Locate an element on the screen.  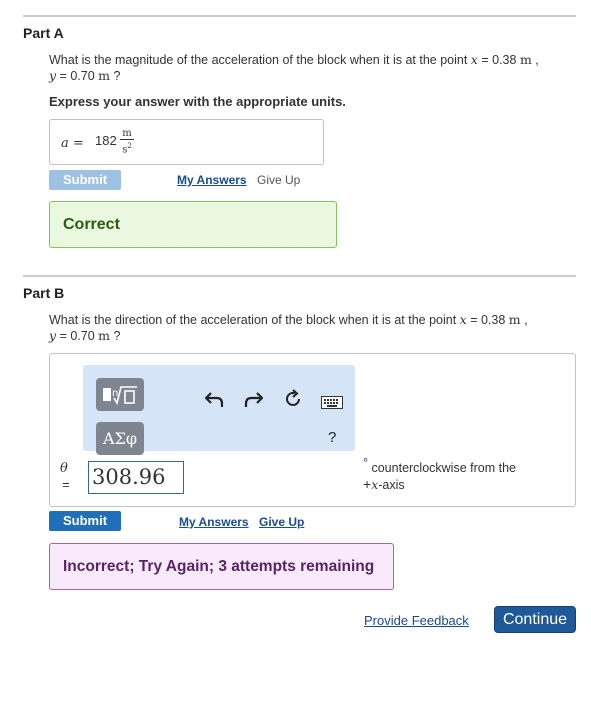
part-b-y-eq: = 0.70 is located at coordinates (77, 336).